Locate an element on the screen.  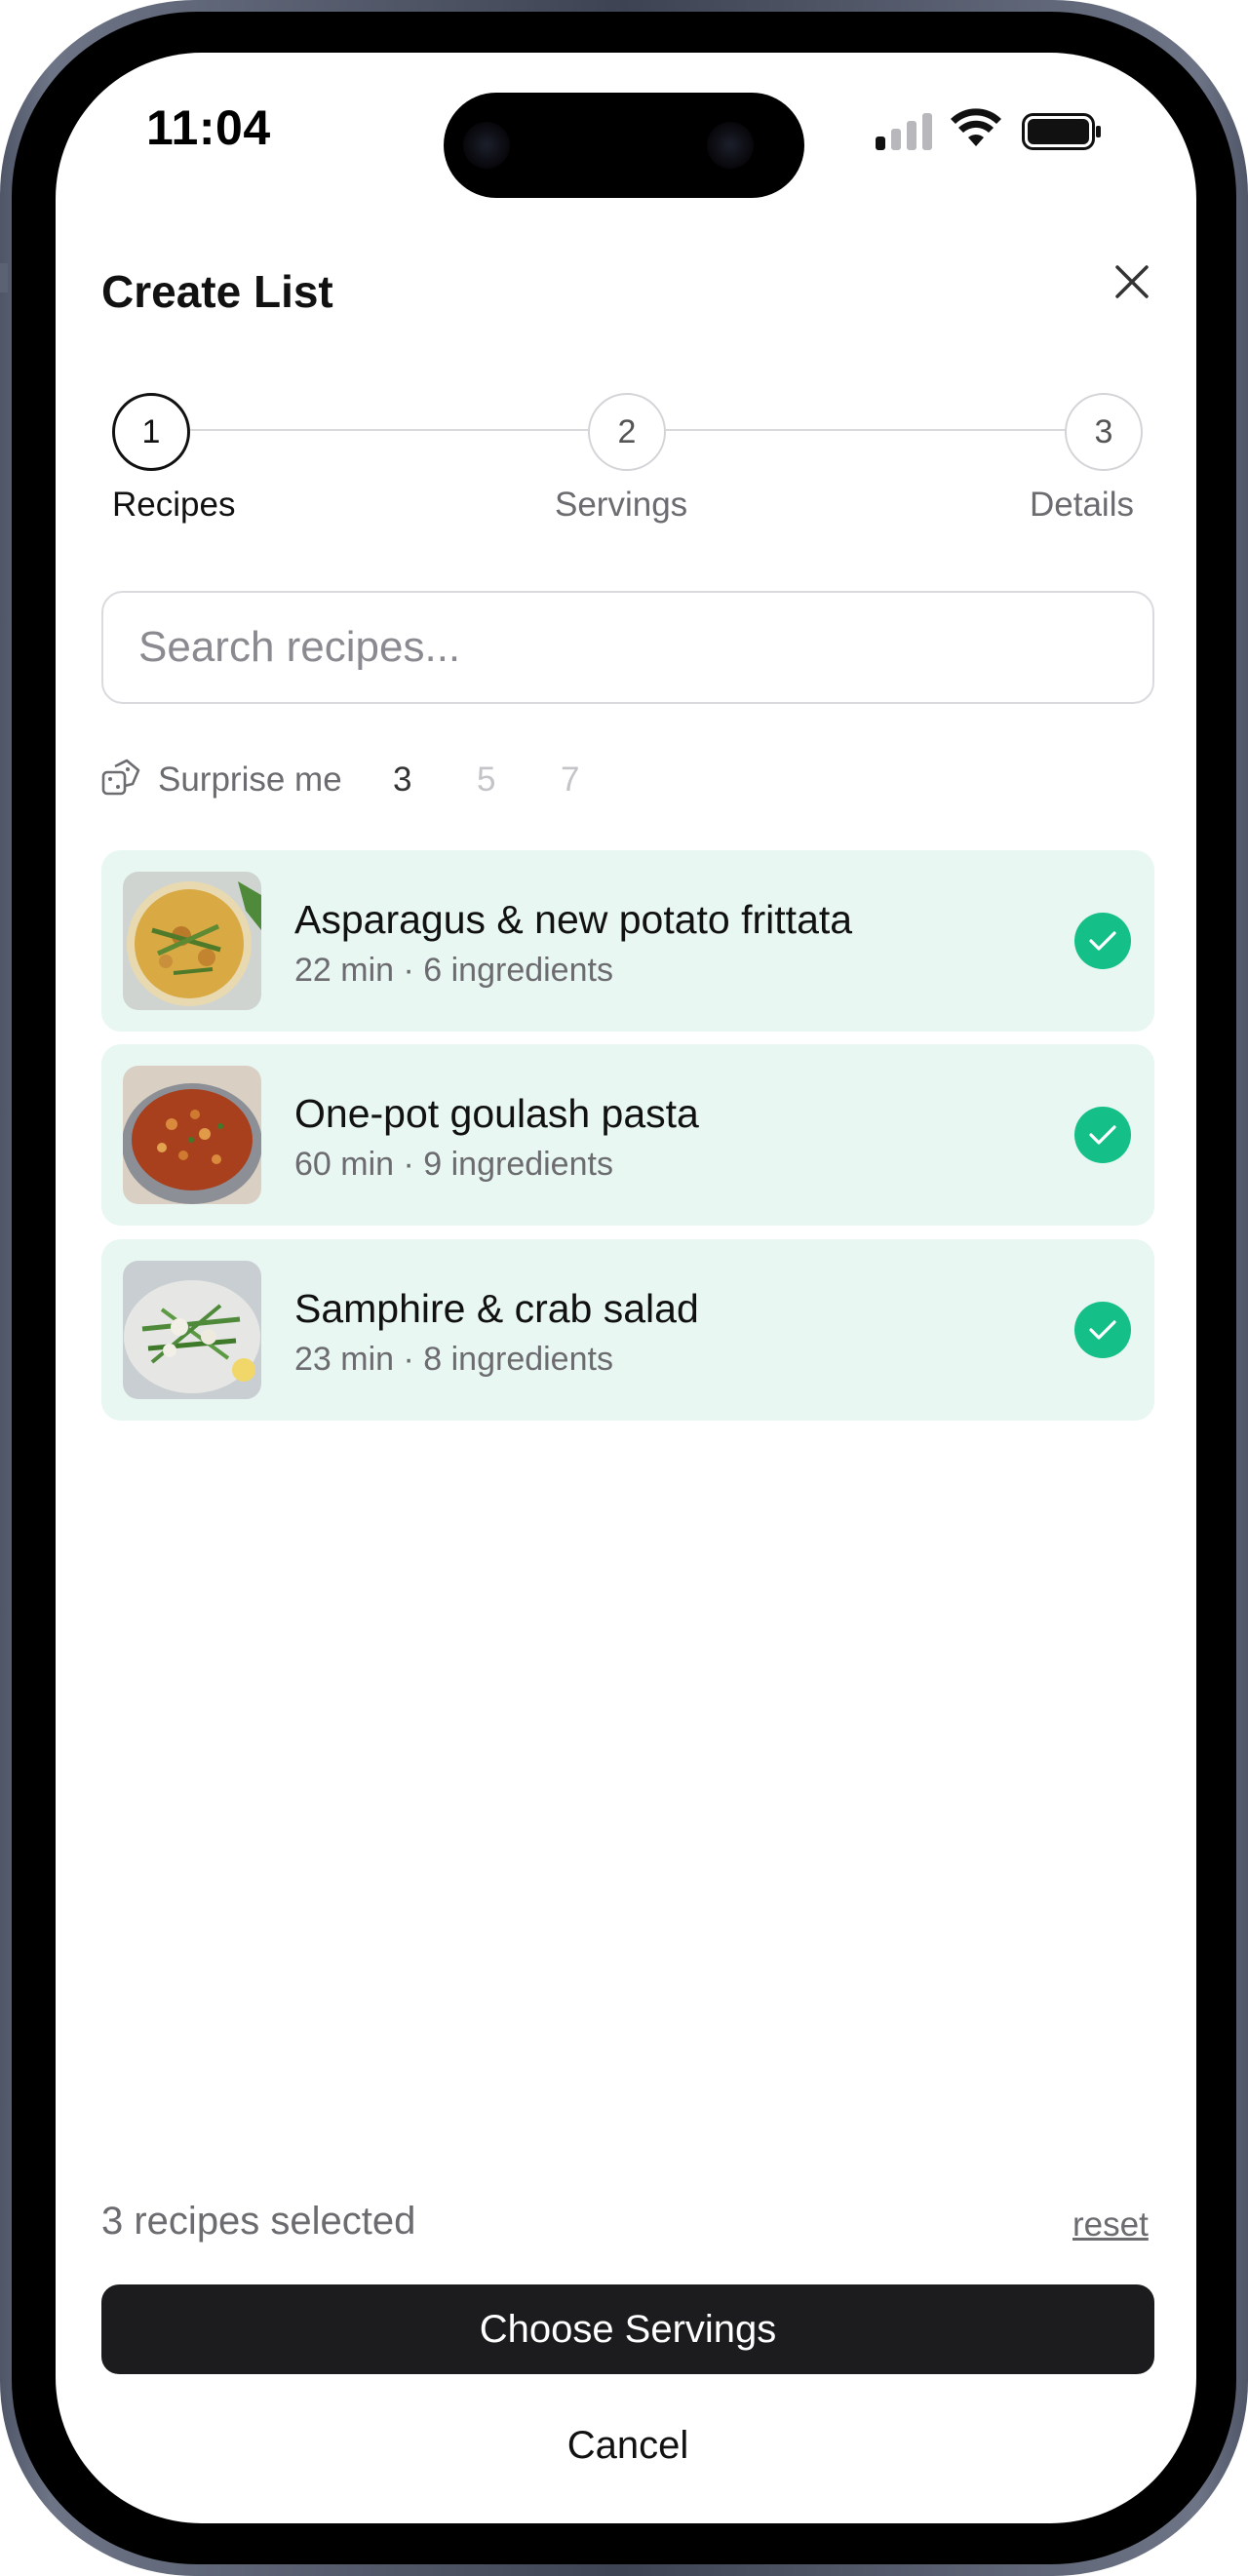
recipe-thumbnail-goulash is located at coordinates (192, 1135).